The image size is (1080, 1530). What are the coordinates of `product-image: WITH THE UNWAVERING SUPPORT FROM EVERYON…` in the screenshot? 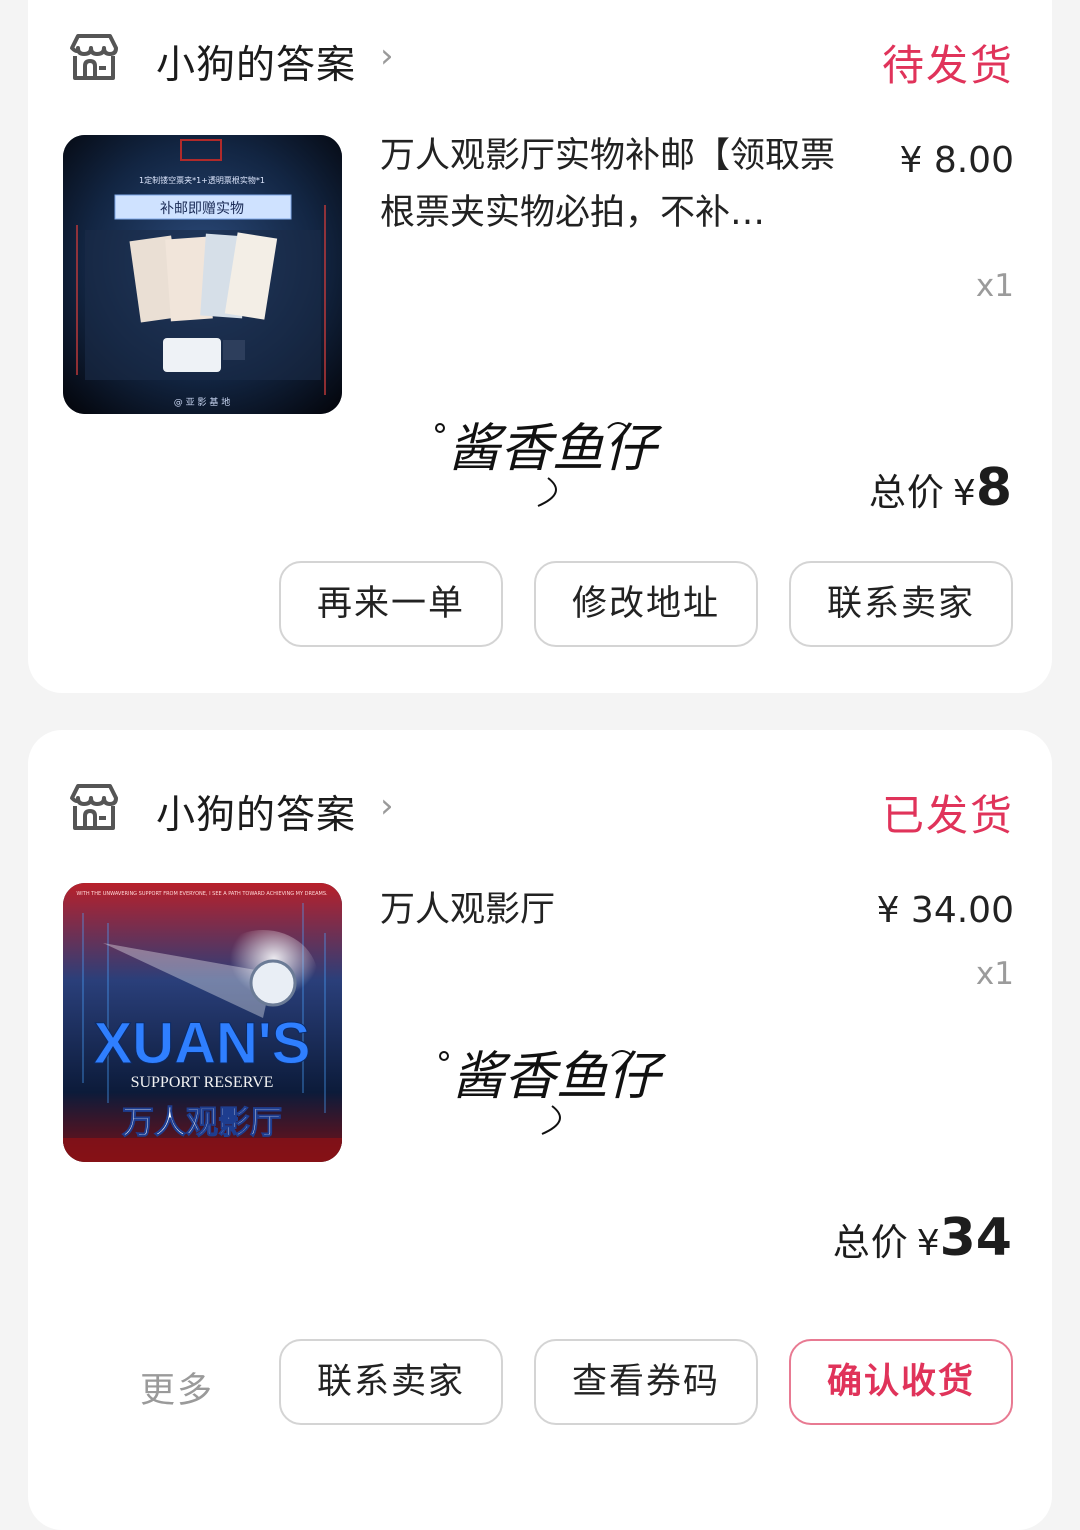 It's located at (202, 1022).